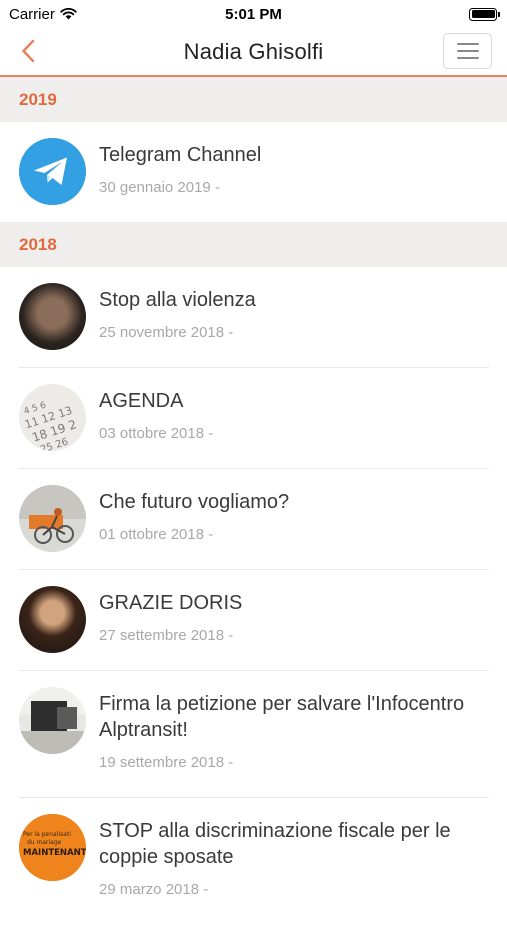 The height and width of the screenshot is (925, 507). What do you see at coordinates (52, 720) in the screenshot?
I see `building-thumbnail` at bounding box center [52, 720].